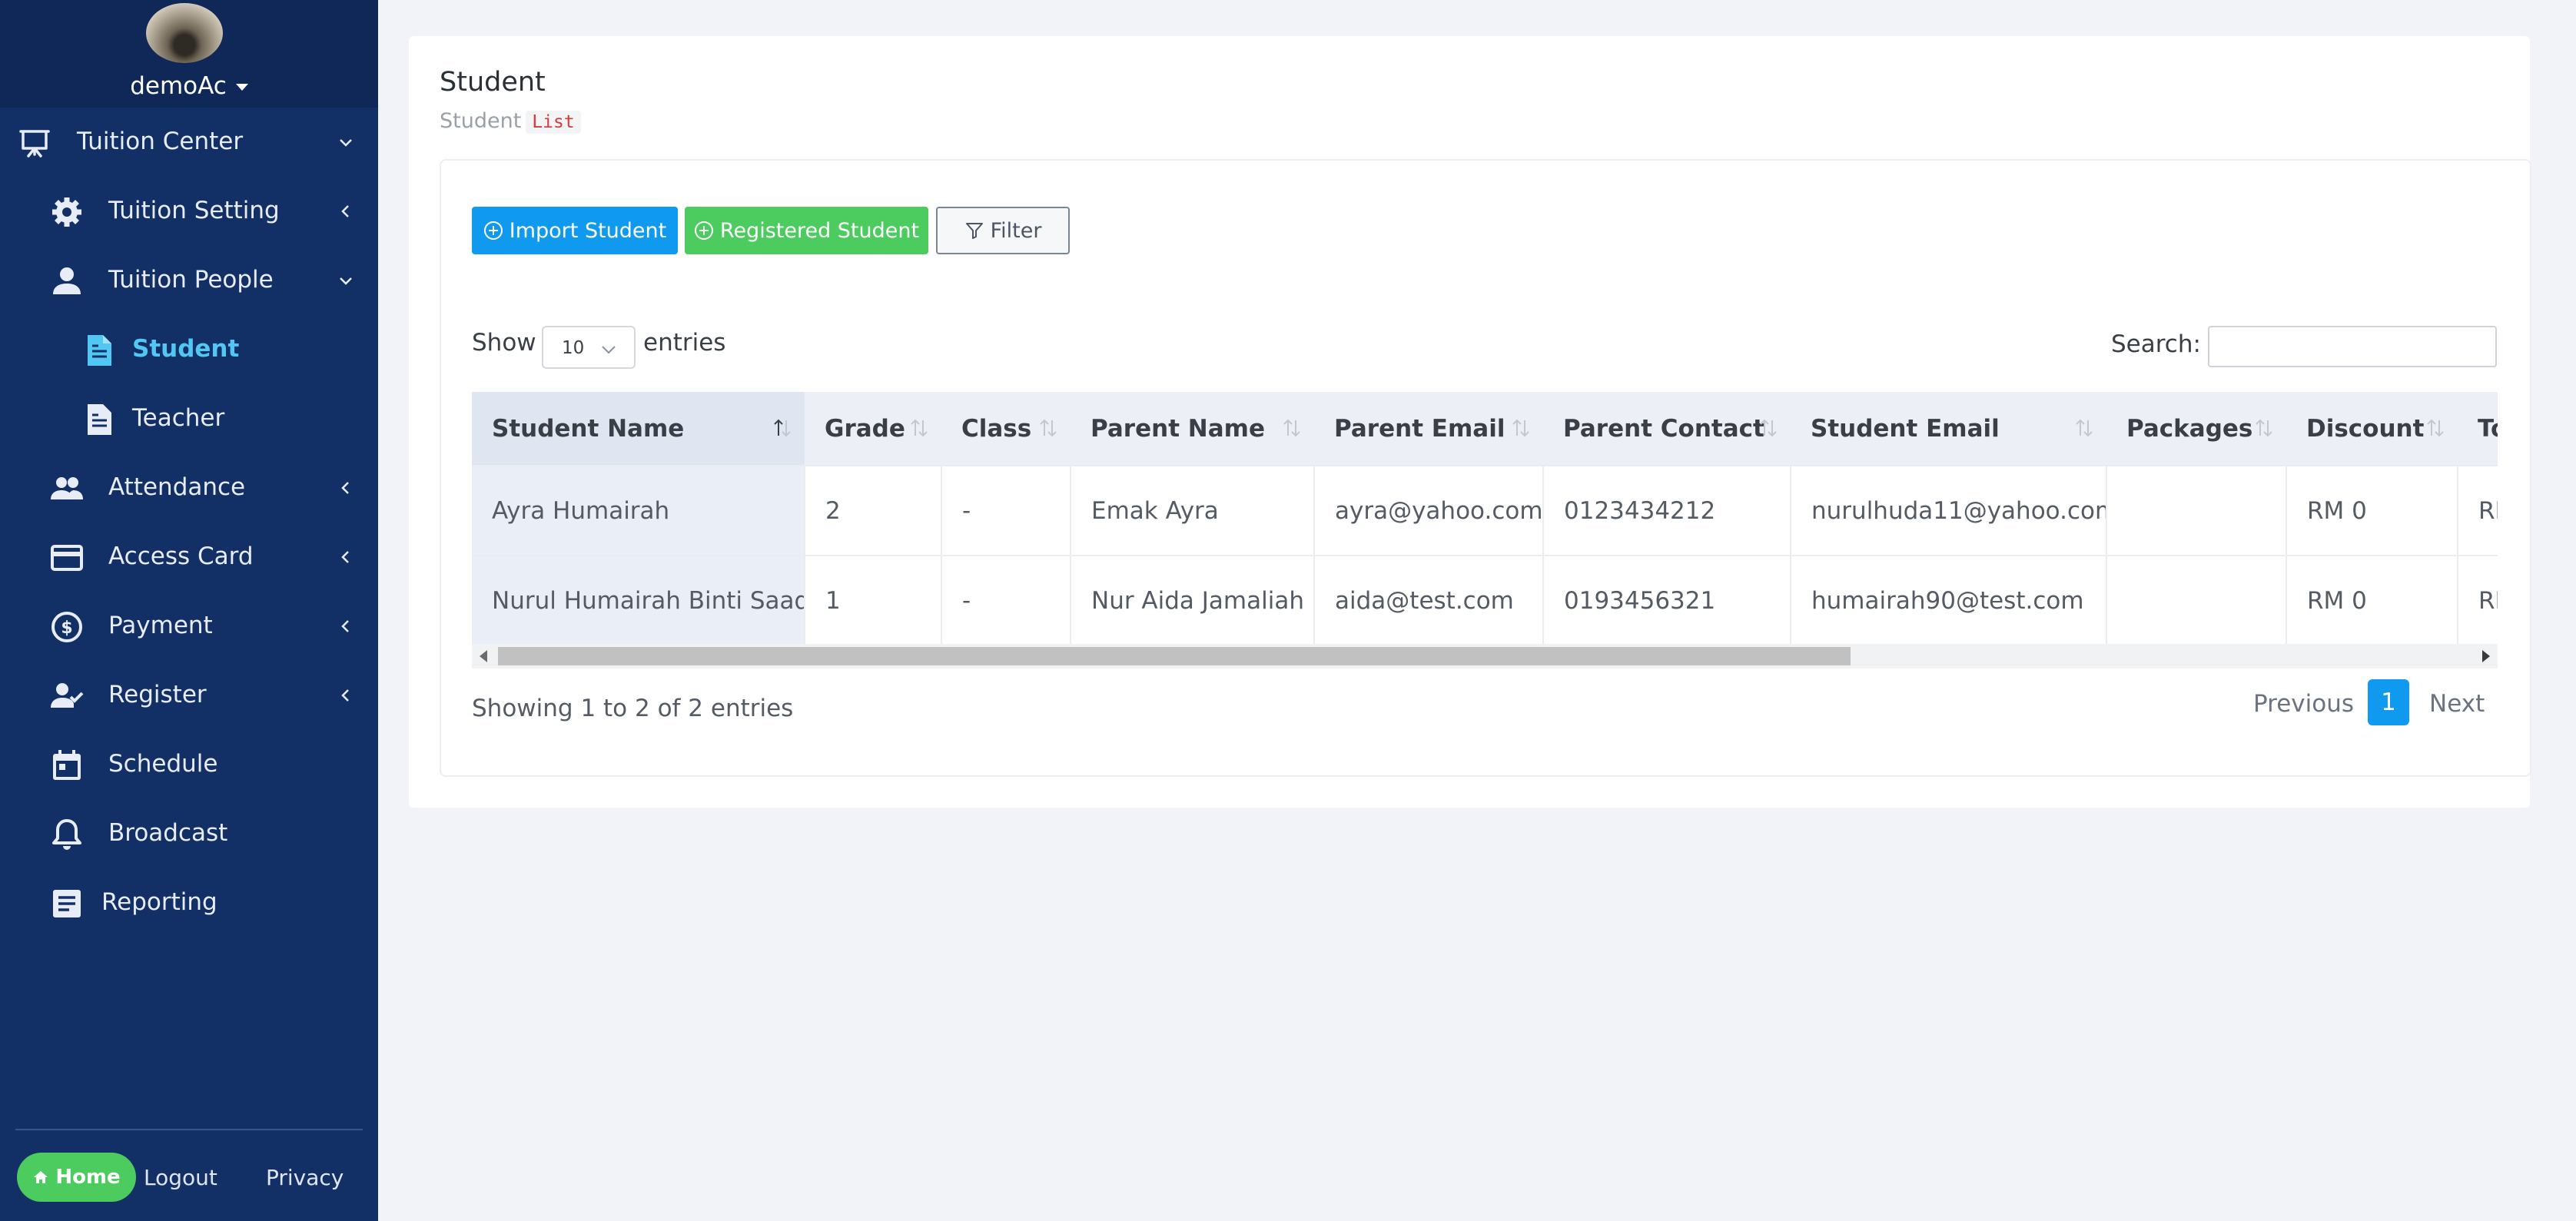 This screenshot has height=1221, width=2576. Describe the element at coordinates (588, 428) in the screenshot. I see `column-header-label: Student Name` at that location.